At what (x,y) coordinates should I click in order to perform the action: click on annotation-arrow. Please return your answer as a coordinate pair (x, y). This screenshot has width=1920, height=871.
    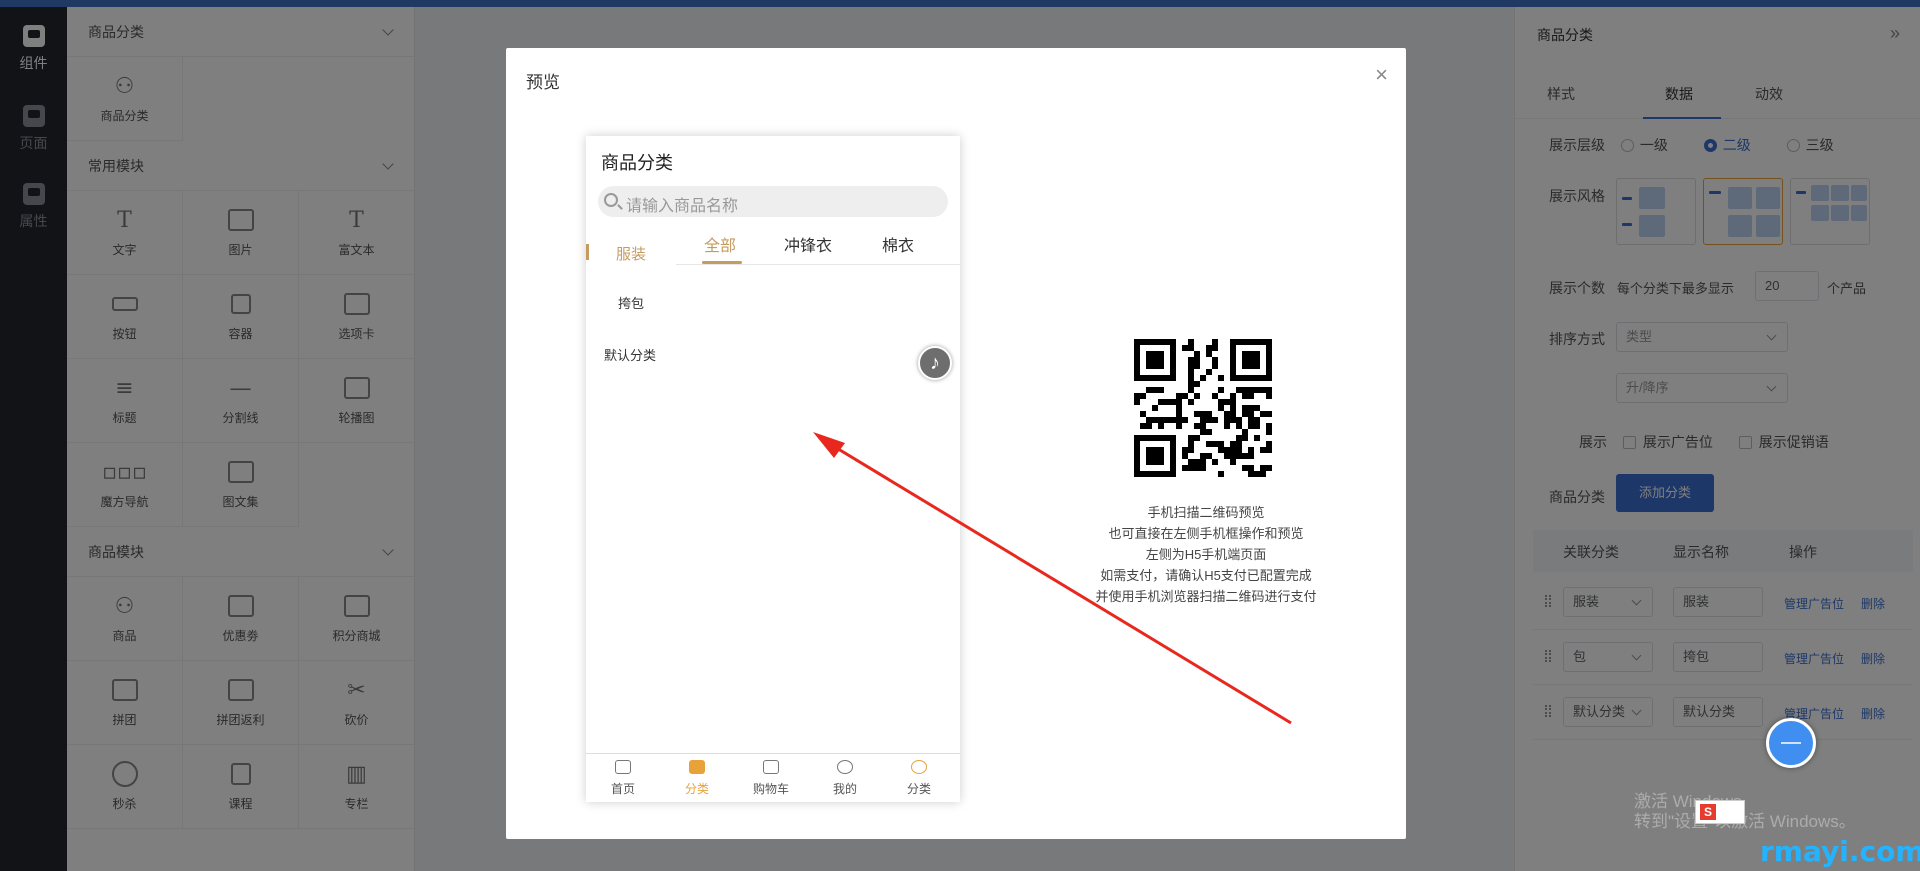
    Looking at the image, I should click on (1052, 578).